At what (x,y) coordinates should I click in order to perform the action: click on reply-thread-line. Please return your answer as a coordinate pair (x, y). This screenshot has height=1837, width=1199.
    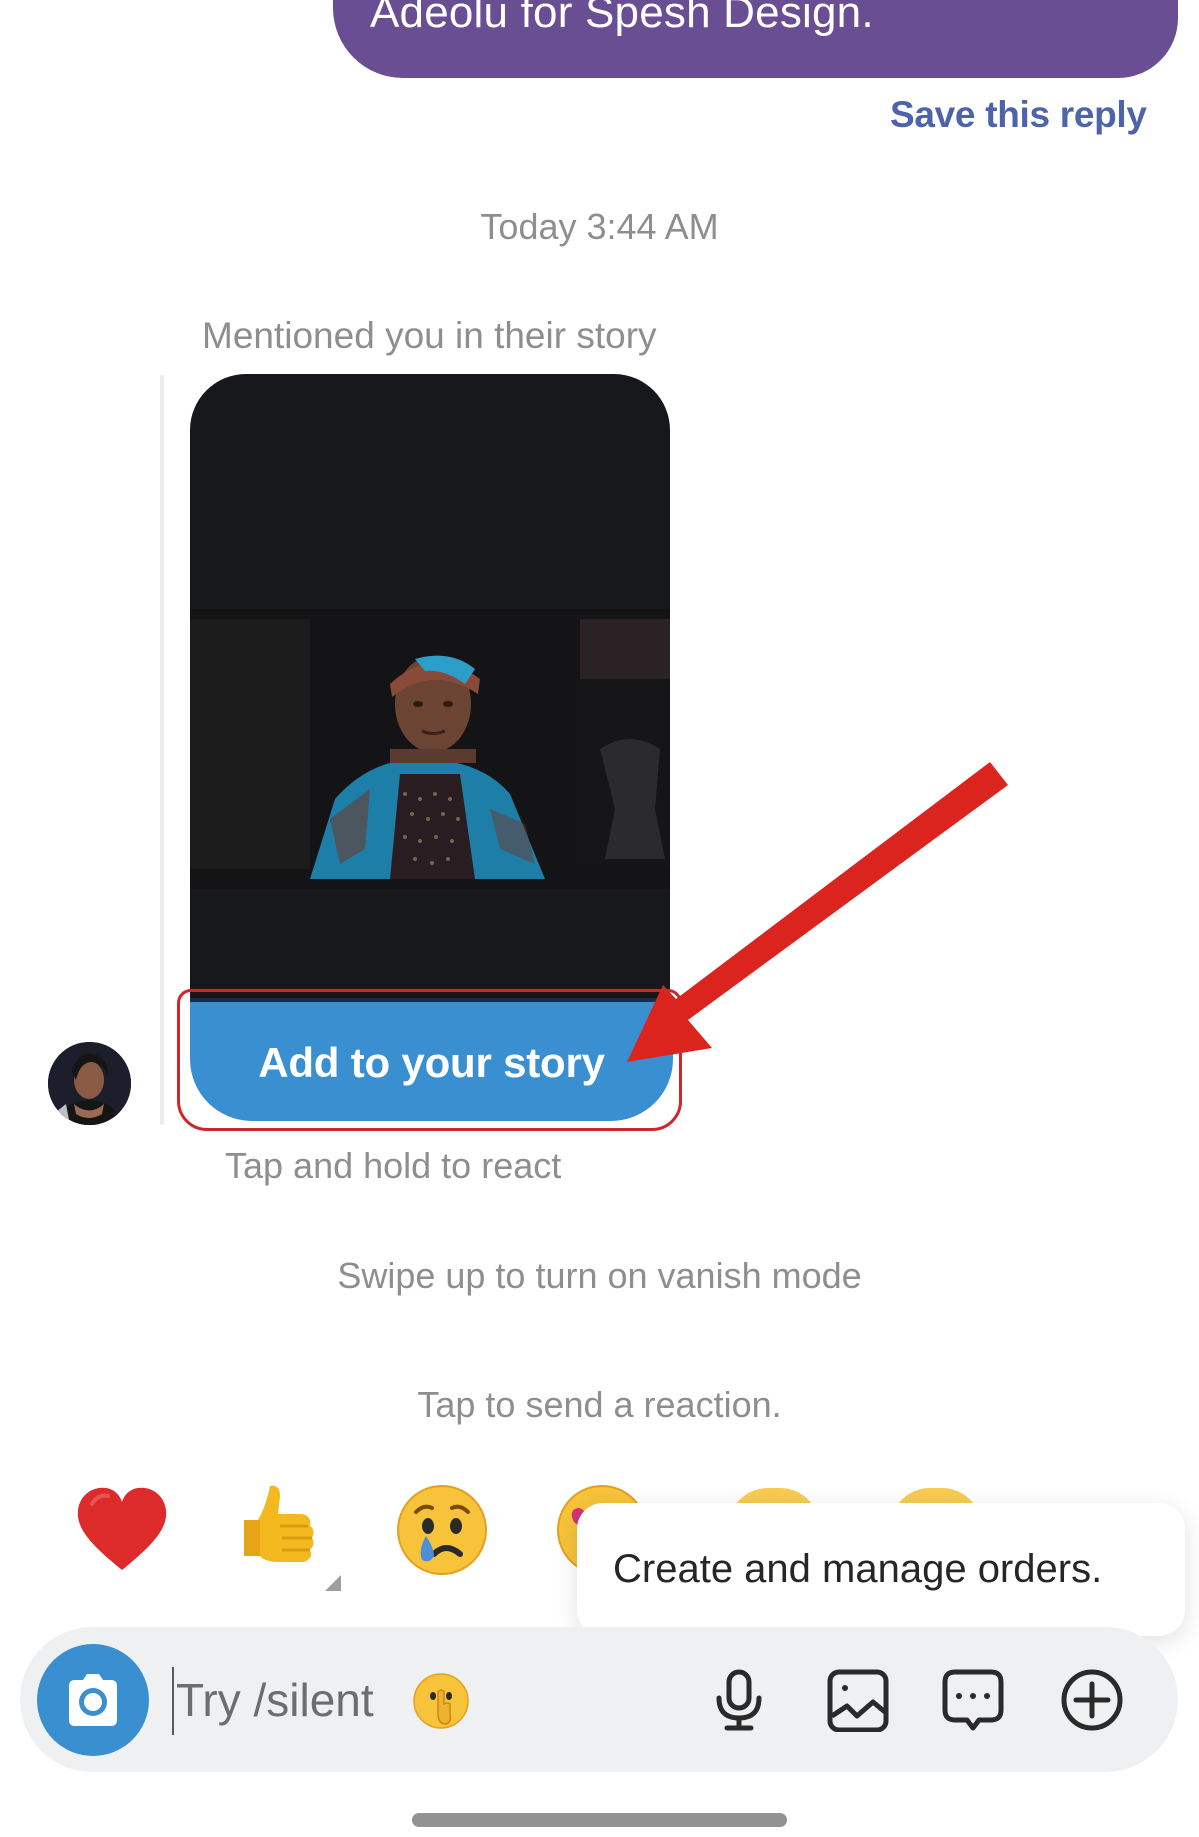
    Looking at the image, I should click on (162, 750).